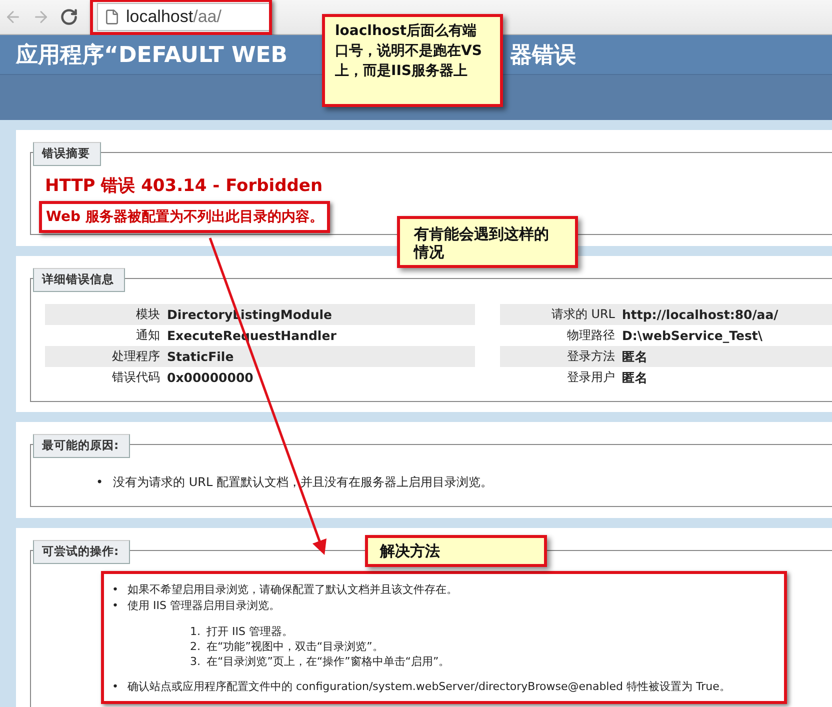  Describe the element at coordinates (195, 631) in the screenshot. I see `step-number: 1.` at that location.